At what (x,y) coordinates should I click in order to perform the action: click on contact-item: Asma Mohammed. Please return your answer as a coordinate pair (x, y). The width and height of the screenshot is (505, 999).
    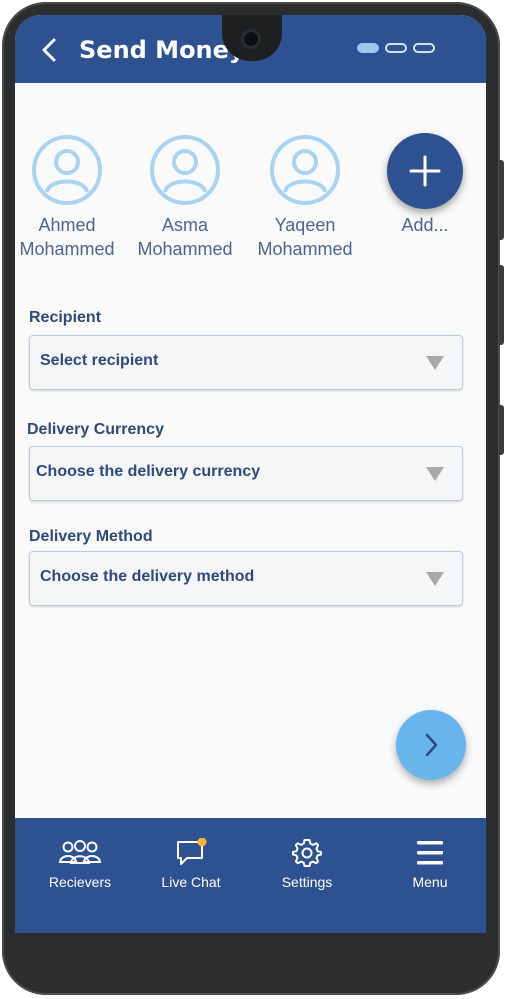
    Looking at the image, I should click on (185, 198).